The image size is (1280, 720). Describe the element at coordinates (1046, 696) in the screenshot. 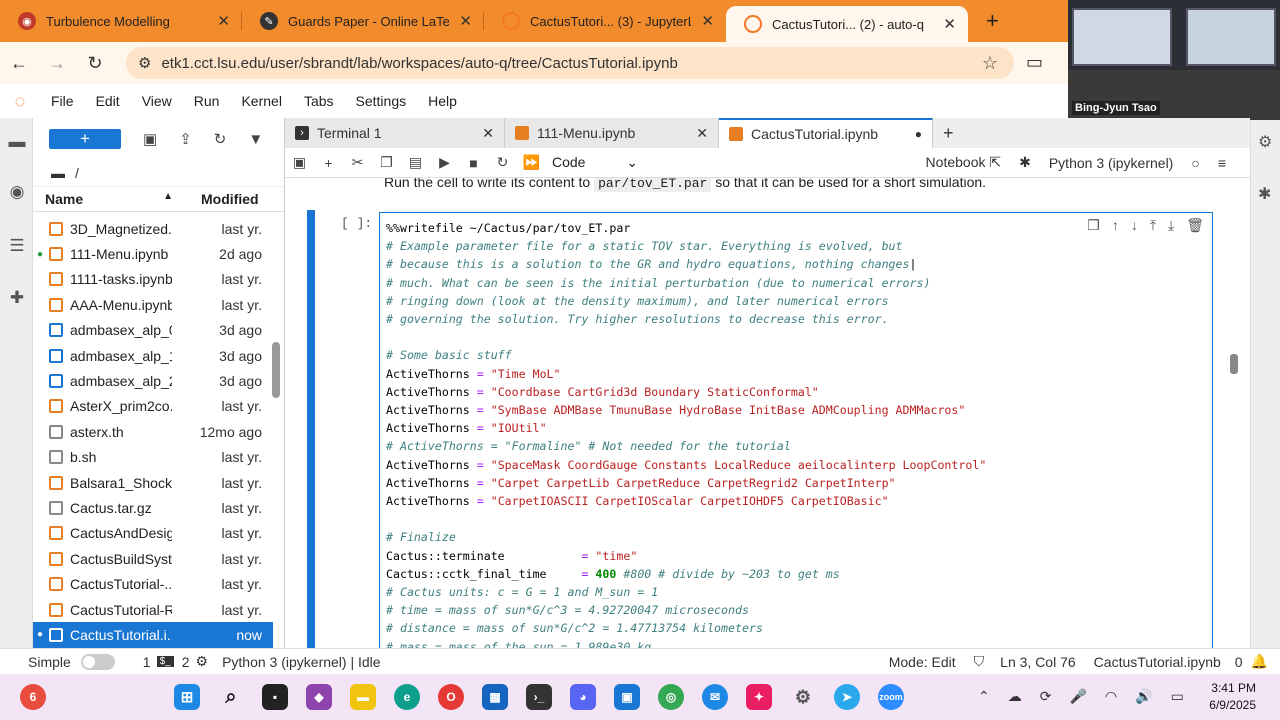

I see `sync-icon: ⟳` at that location.